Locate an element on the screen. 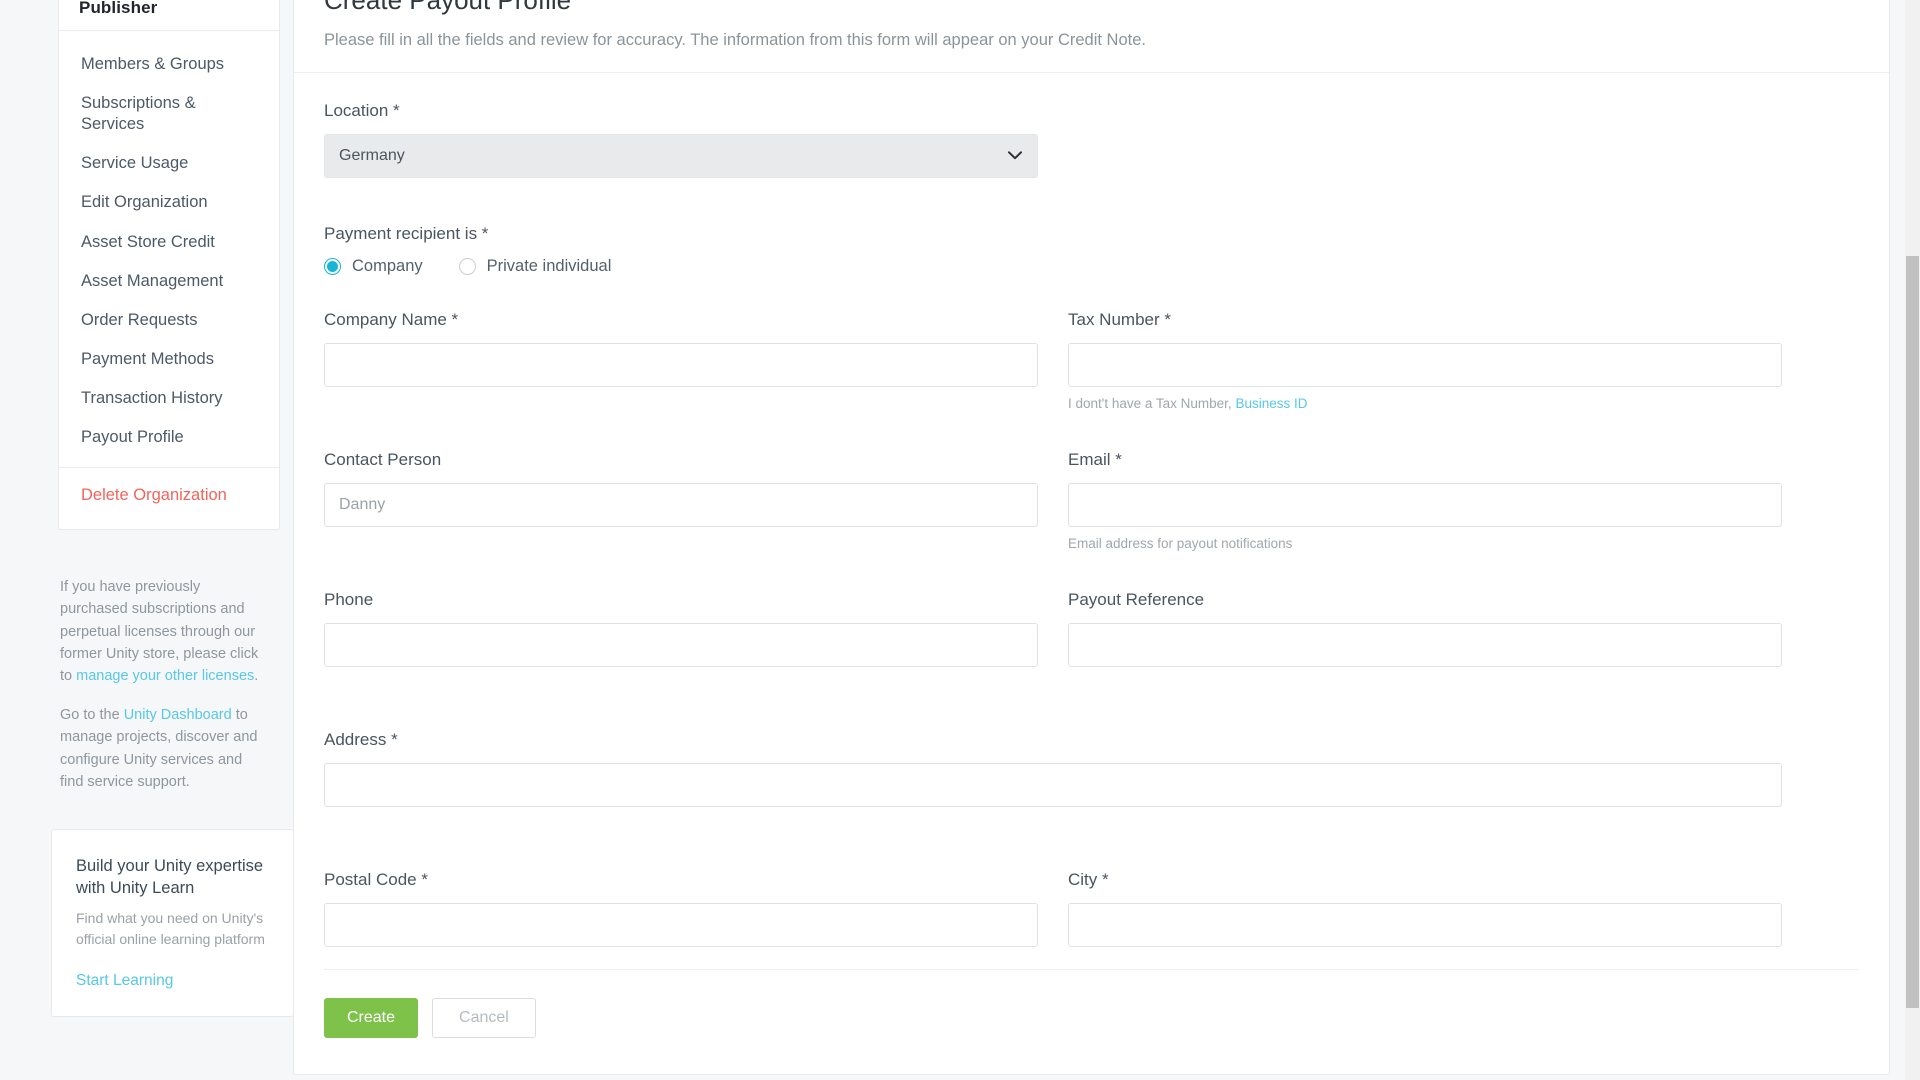 The image size is (1920, 1080). location-label: Location * is located at coordinates (362, 110).